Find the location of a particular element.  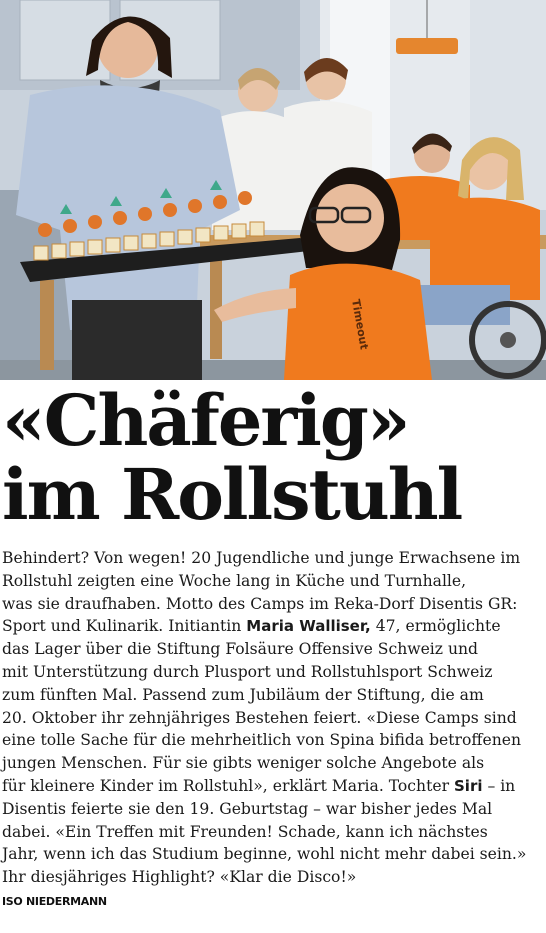

body-text-run: – in is located at coordinates (499, 785).